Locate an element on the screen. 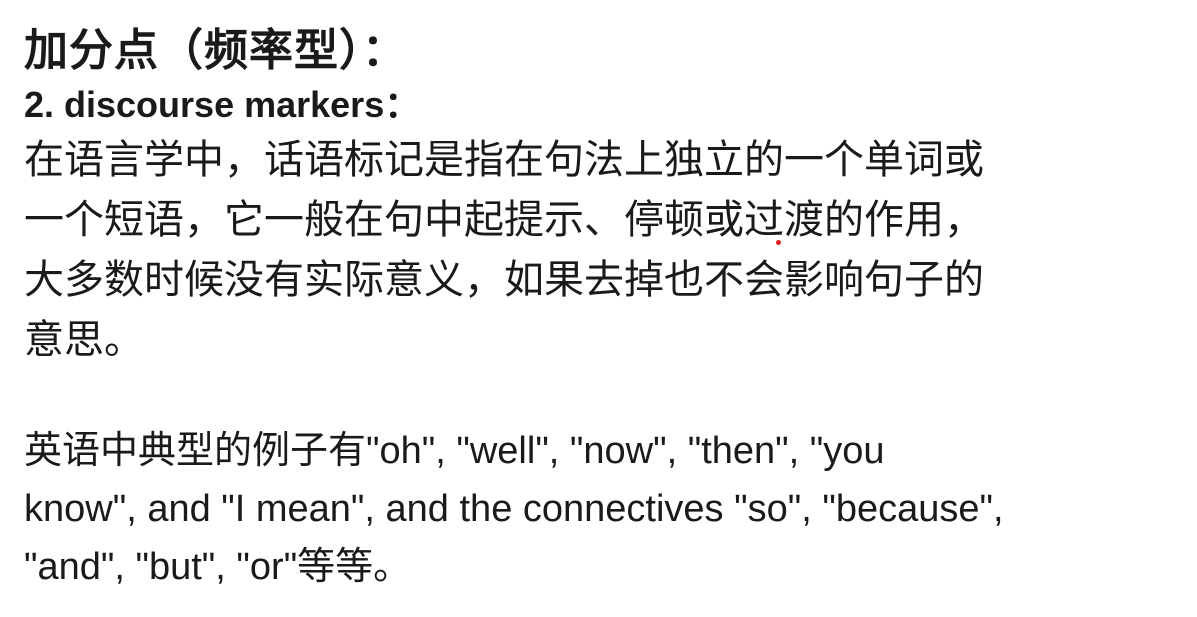 The width and height of the screenshot is (1197, 617). definition-line: 在语言学中，话语标记是指在句法上独立的一个单词或 is located at coordinates (504, 160).